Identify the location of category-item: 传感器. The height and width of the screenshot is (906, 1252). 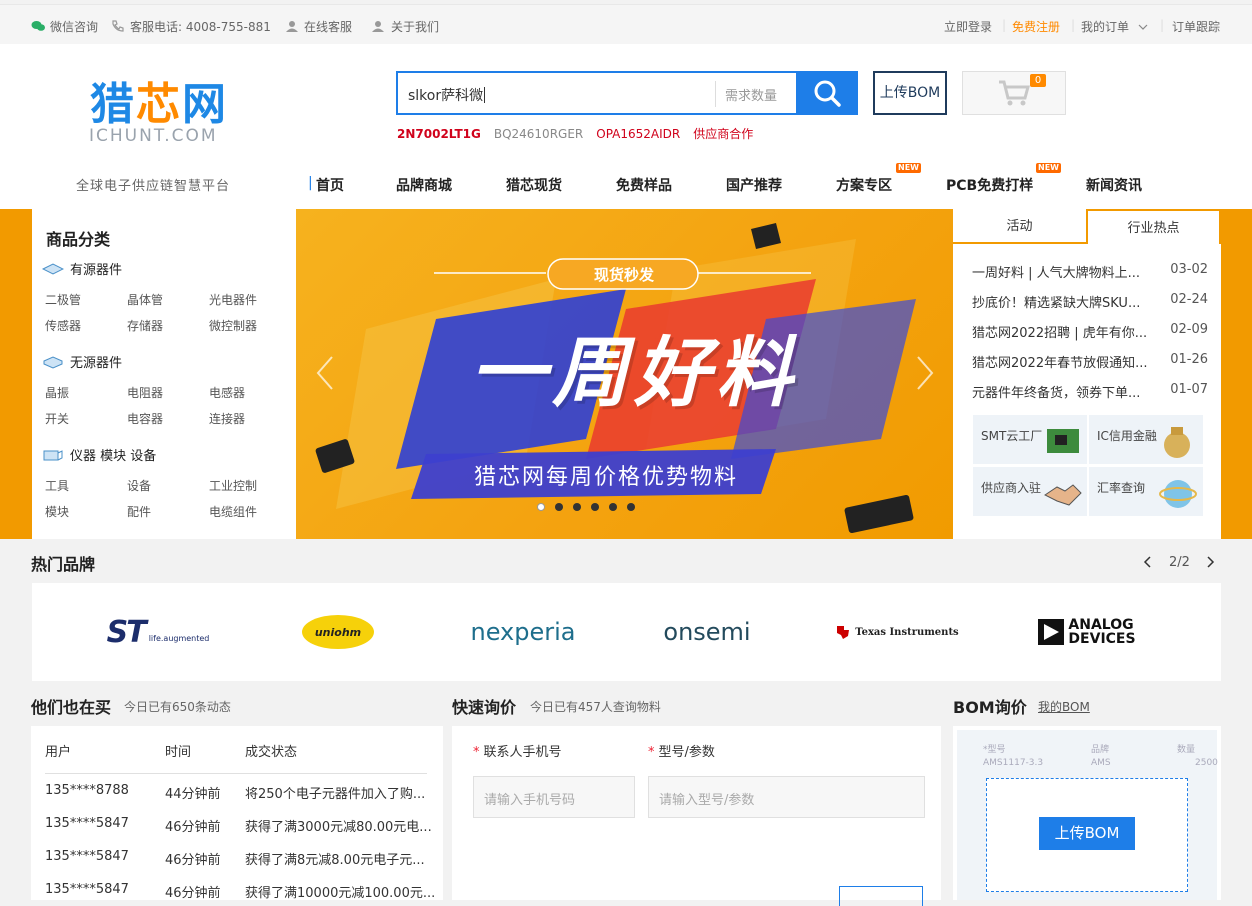
(63, 325).